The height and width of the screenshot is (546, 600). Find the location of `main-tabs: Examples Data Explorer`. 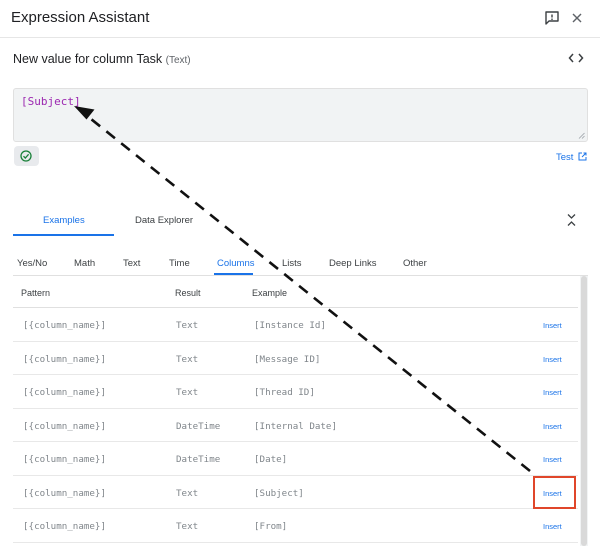

main-tabs: Examples Data Explorer is located at coordinates (300, 221).